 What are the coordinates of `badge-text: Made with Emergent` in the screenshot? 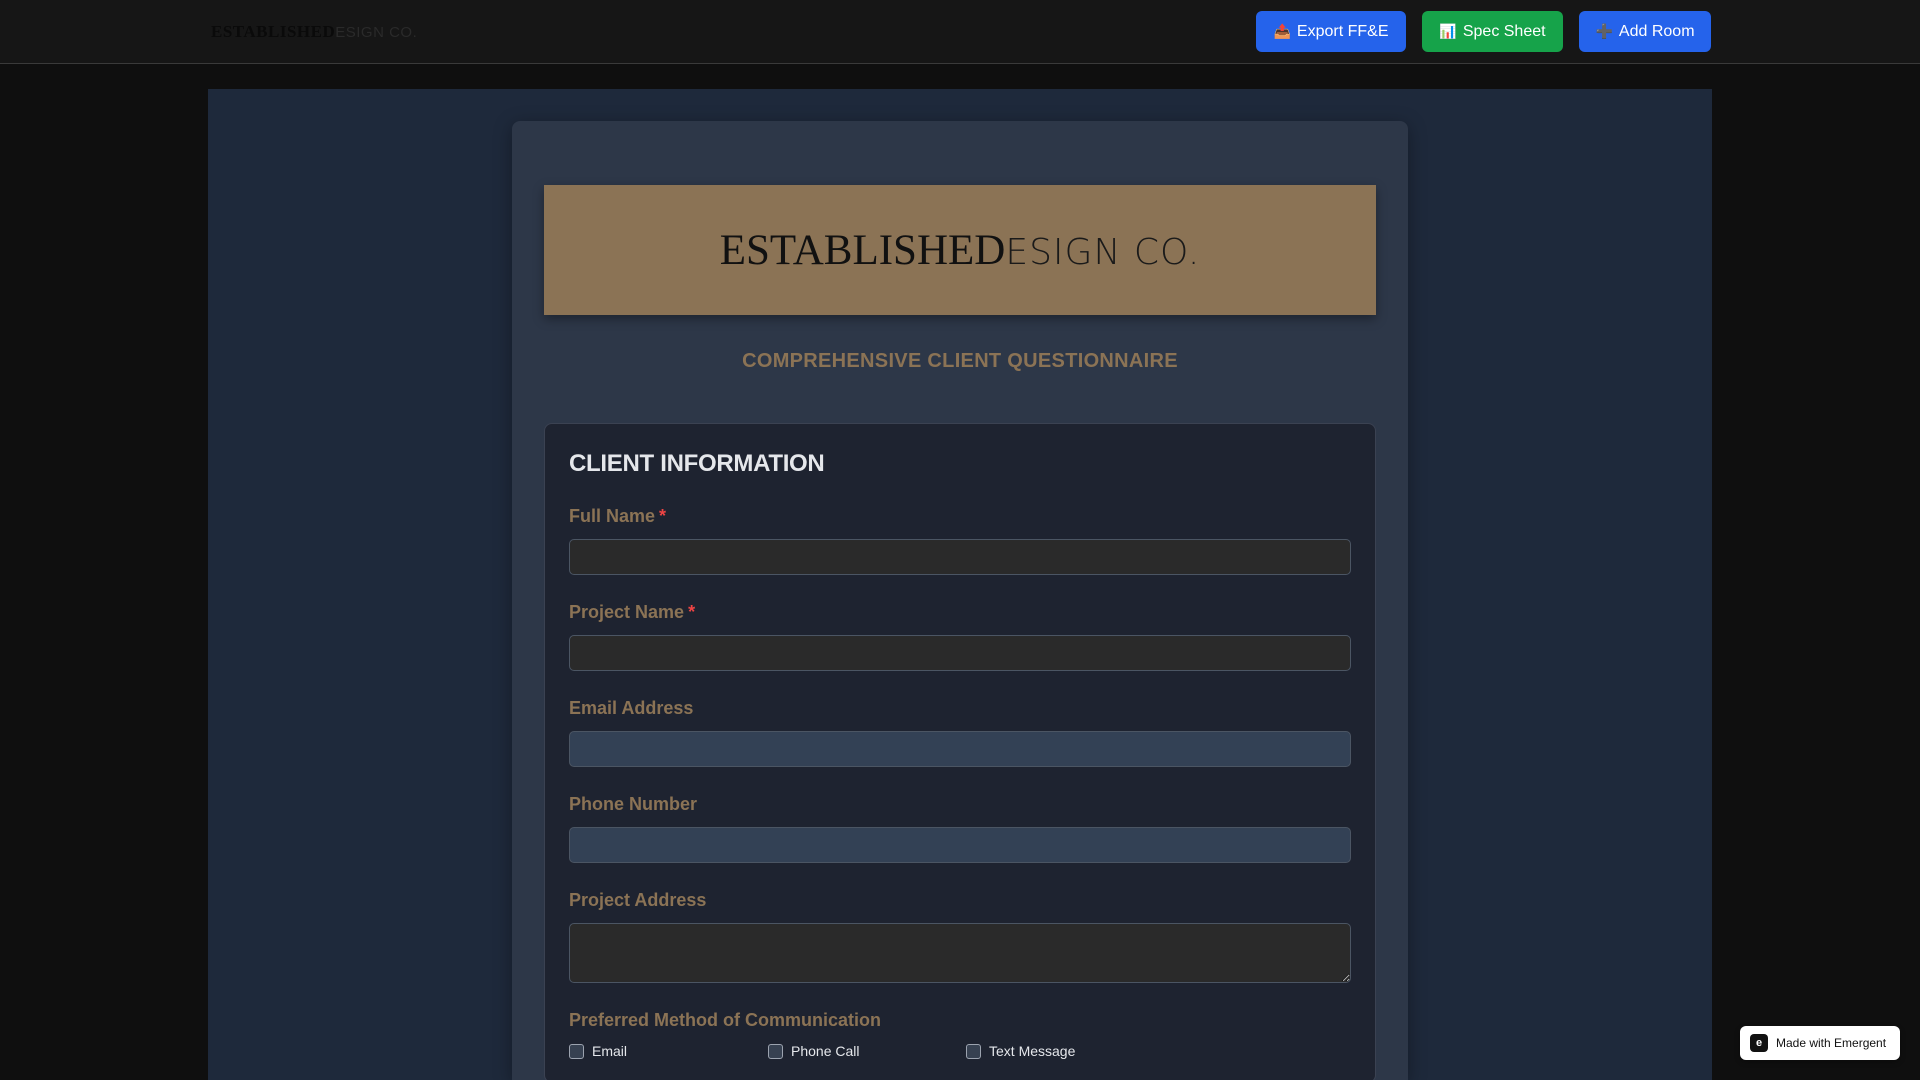 It's located at (1831, 1043).